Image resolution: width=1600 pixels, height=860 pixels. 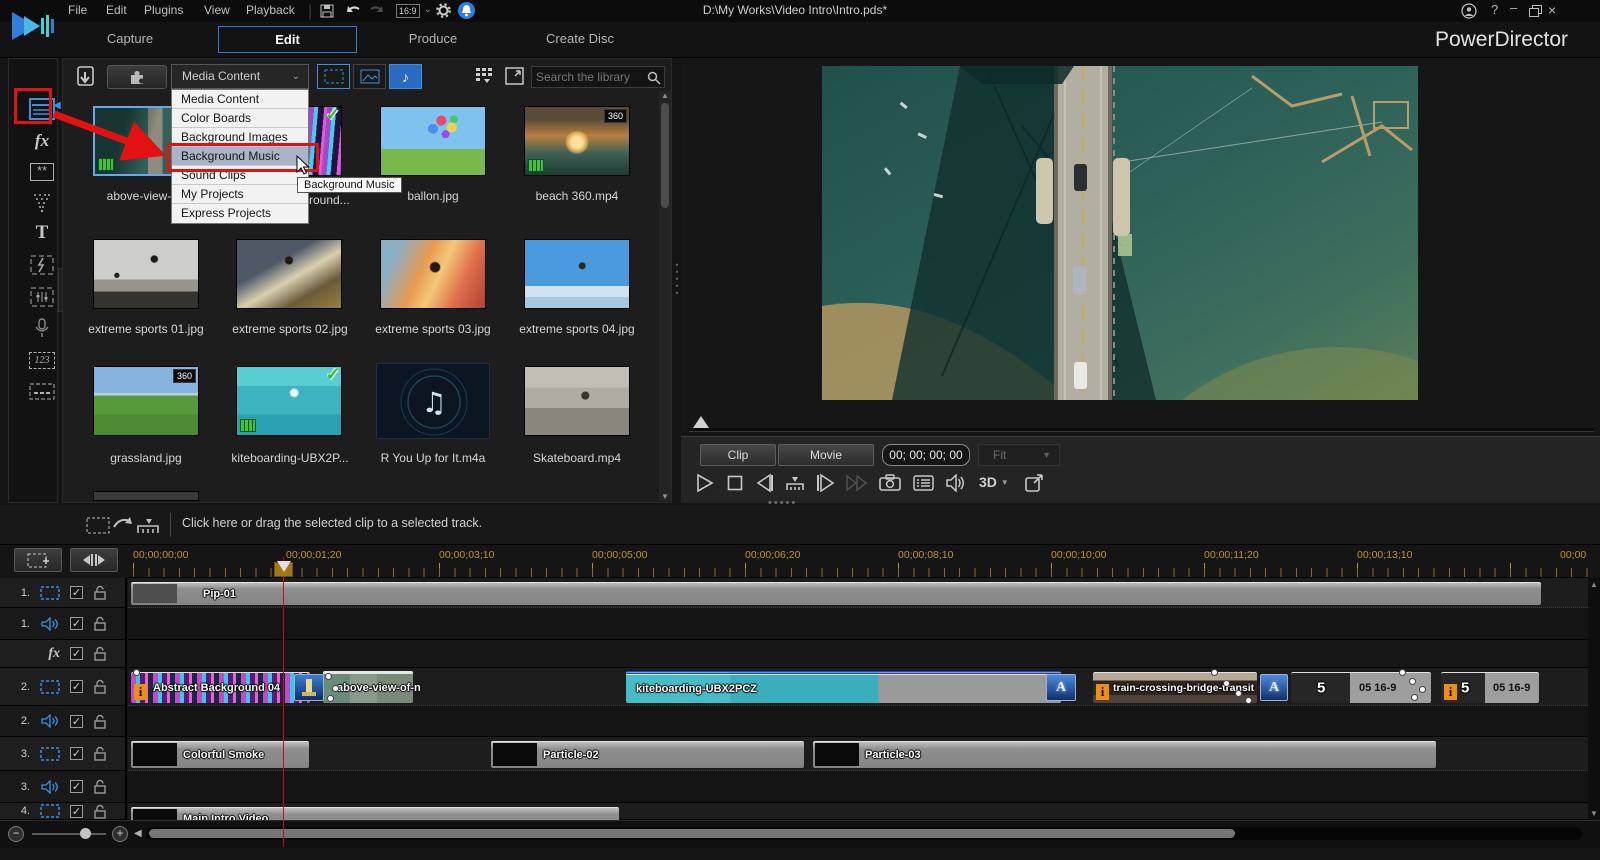 What do you see at coordinates (63, 654) in the screenshot?
I see `track-header-fx: fx ✓` at bounding box center [63, 654].